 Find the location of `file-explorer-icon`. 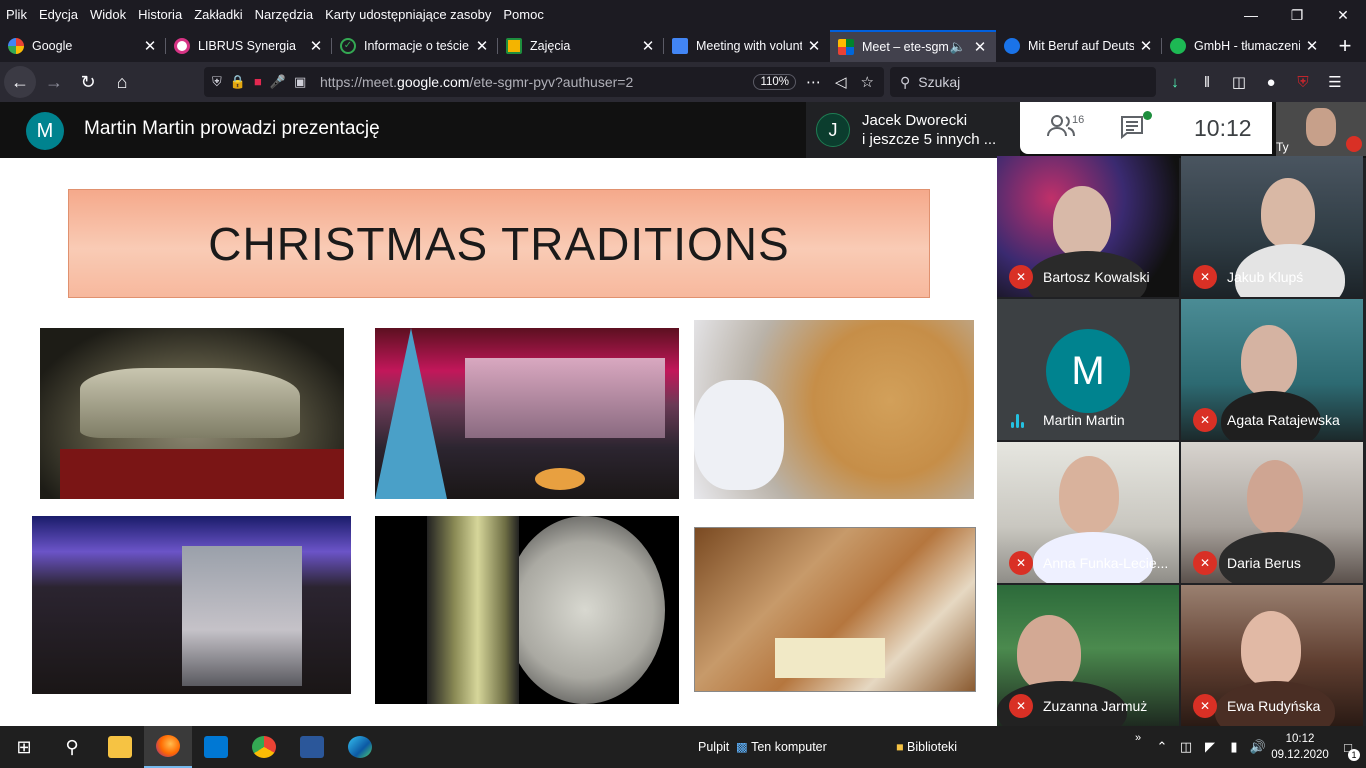

file-explorer-icon is located at coordinates (120, 747).